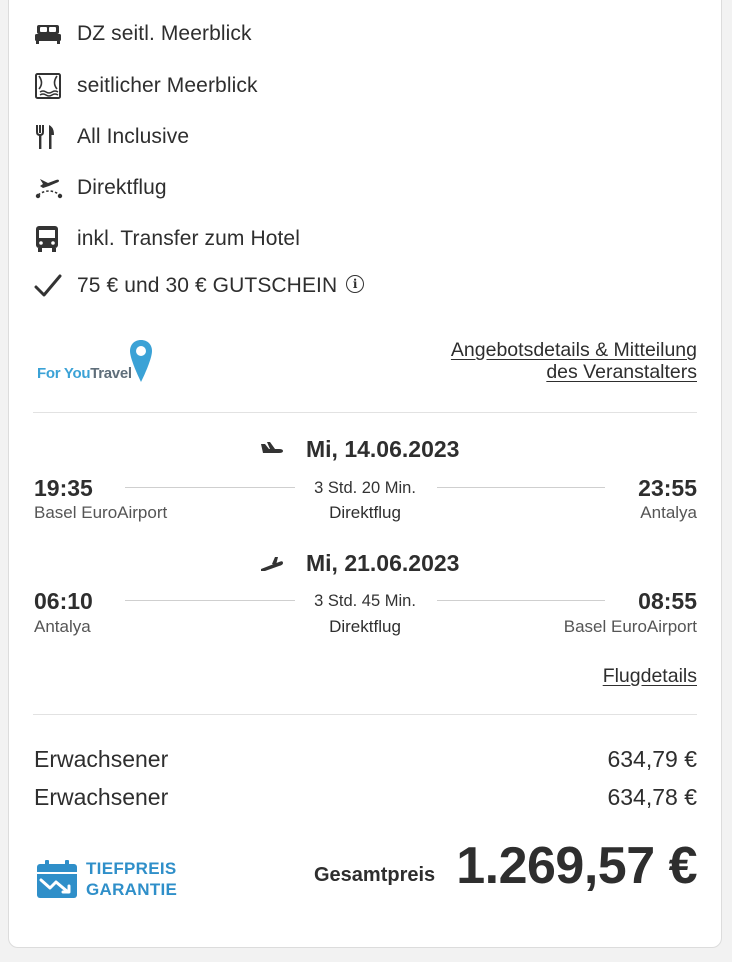 This screenshot has height=962, width=732. What do you see at coordinates (652, 797) in the screenshot?
I see `price-row-value-2: 634,78 €` at bounding box center [652, 797].